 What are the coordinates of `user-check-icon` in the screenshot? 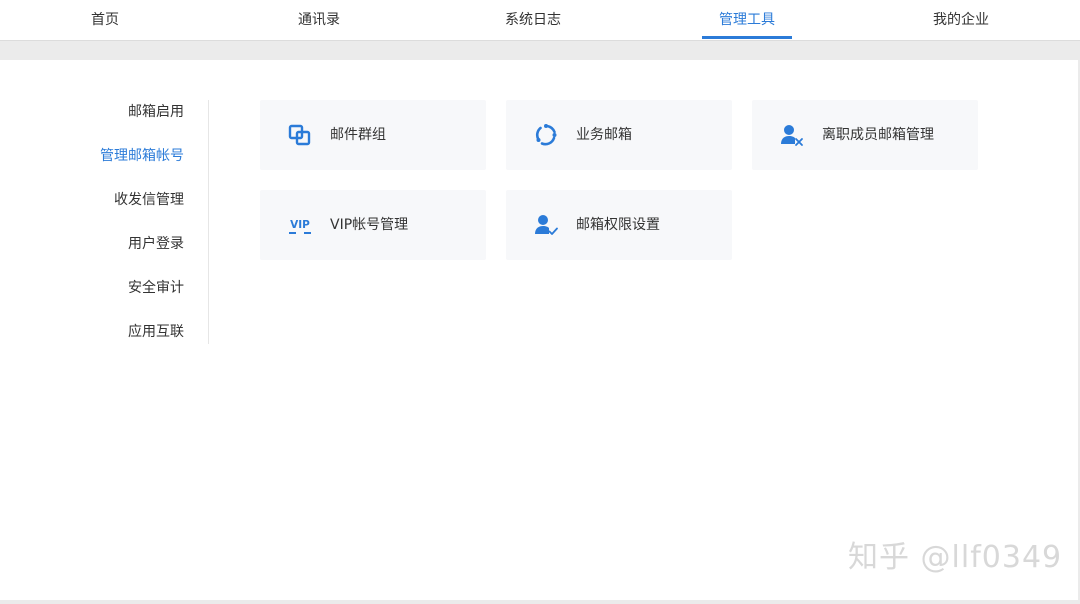 It's located at (546, 225).